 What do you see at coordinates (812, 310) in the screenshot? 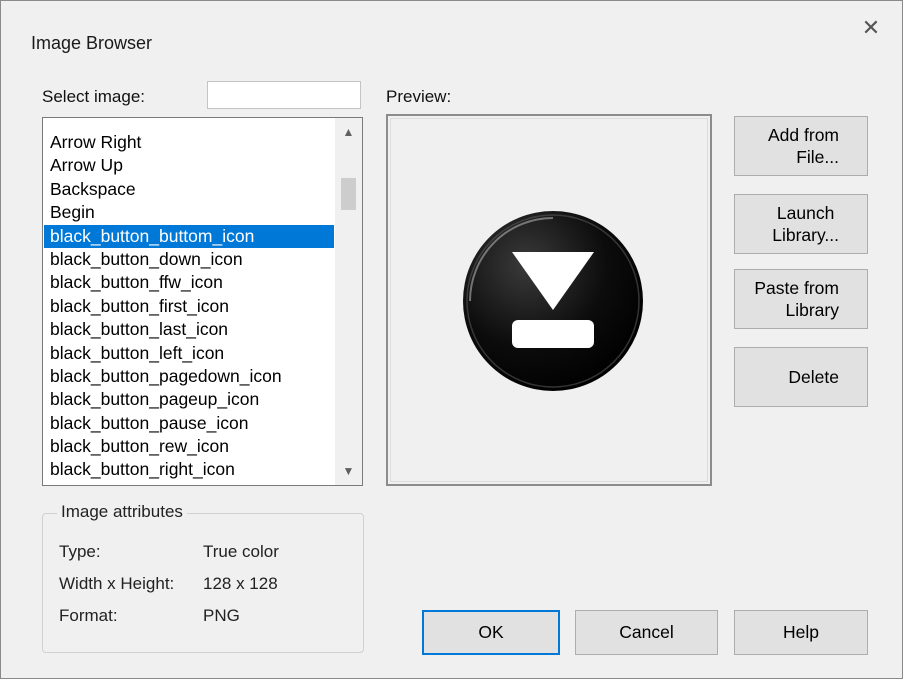
I see `button-label-line2: Library` at bounding box center [812, 310].